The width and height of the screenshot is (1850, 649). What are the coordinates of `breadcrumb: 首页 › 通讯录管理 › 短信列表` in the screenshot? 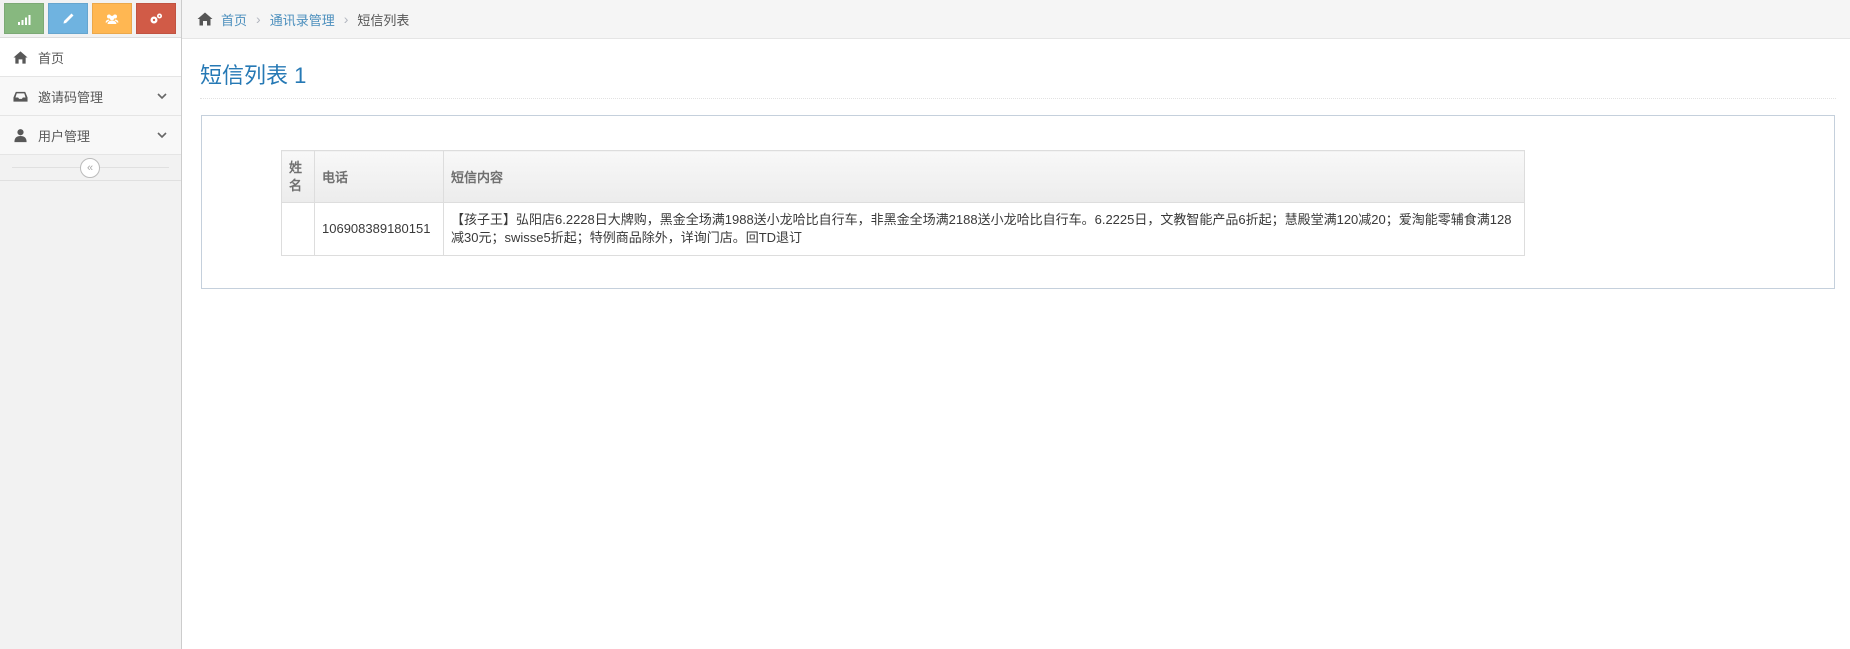 It's located at (1016, 19).